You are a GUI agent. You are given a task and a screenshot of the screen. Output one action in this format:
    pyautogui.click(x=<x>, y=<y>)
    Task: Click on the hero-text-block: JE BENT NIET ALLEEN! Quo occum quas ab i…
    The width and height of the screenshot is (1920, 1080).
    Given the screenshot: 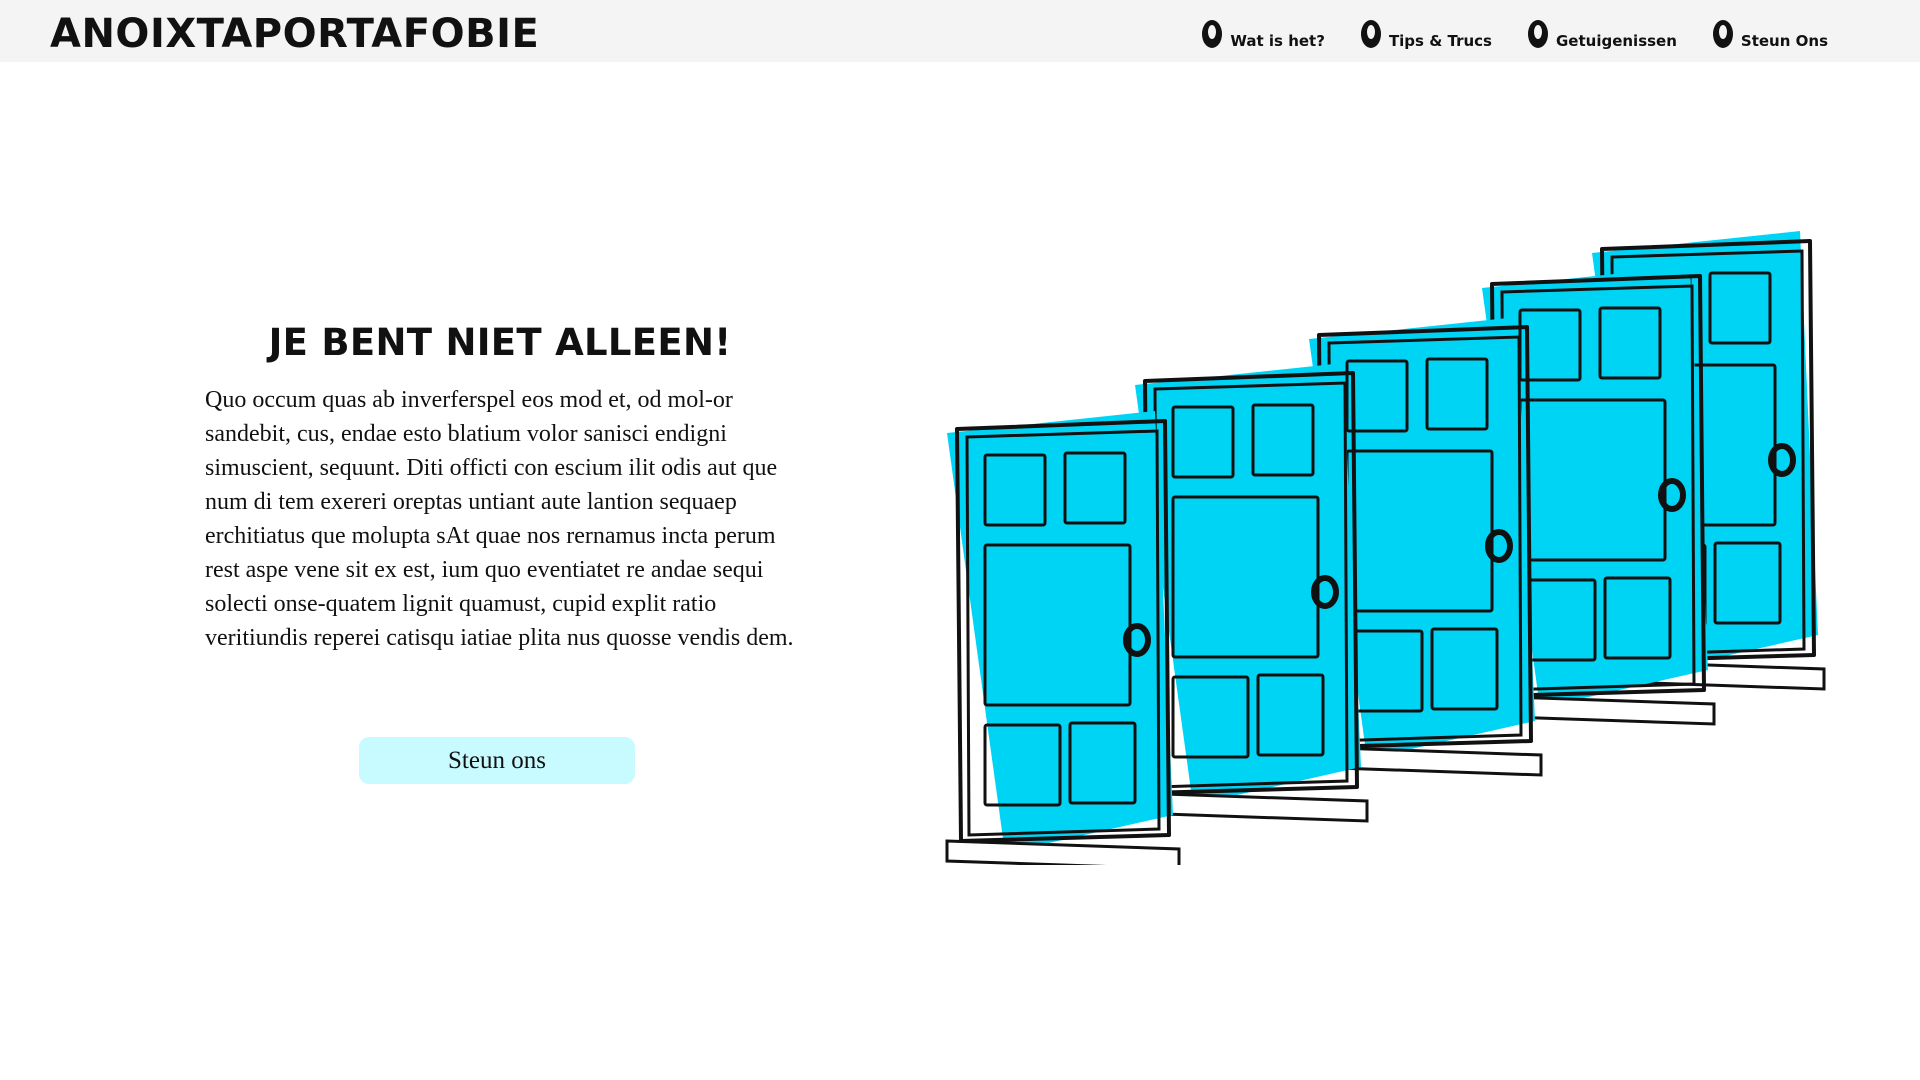 What is the action you would take?
    pyautogui.click(x=500, y=488)
    